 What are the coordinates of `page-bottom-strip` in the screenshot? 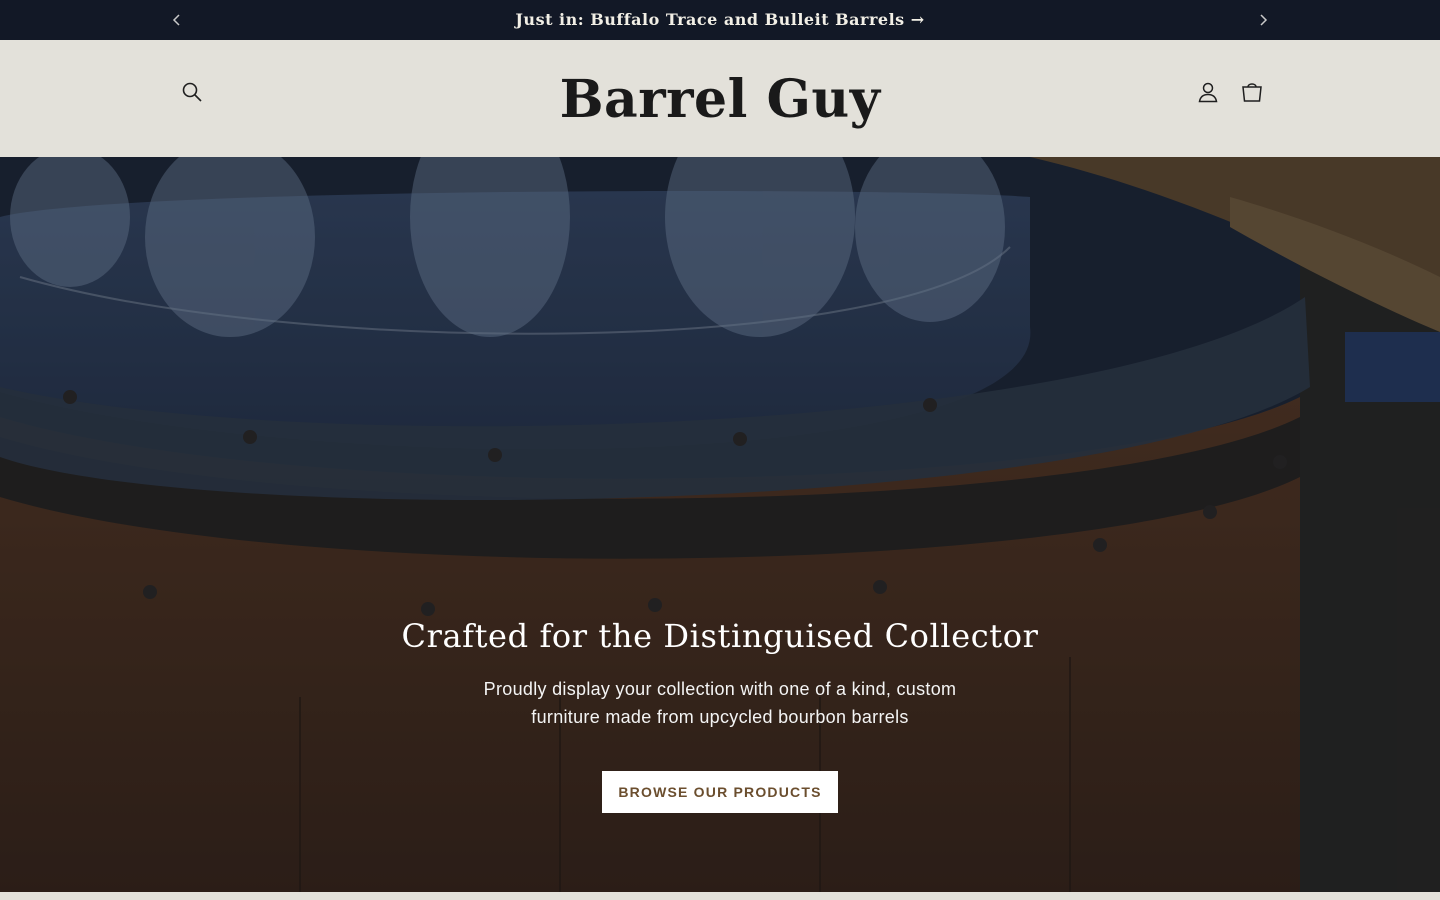 It's located at (720, 896).